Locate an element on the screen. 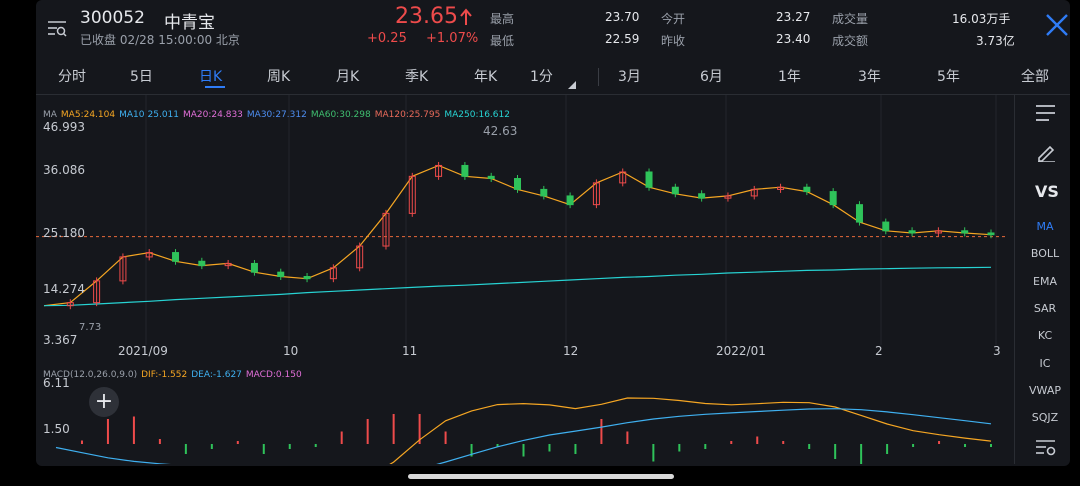 The image size is (1080, 486). tab-11: 3年 is located at coordinates (869, 76).